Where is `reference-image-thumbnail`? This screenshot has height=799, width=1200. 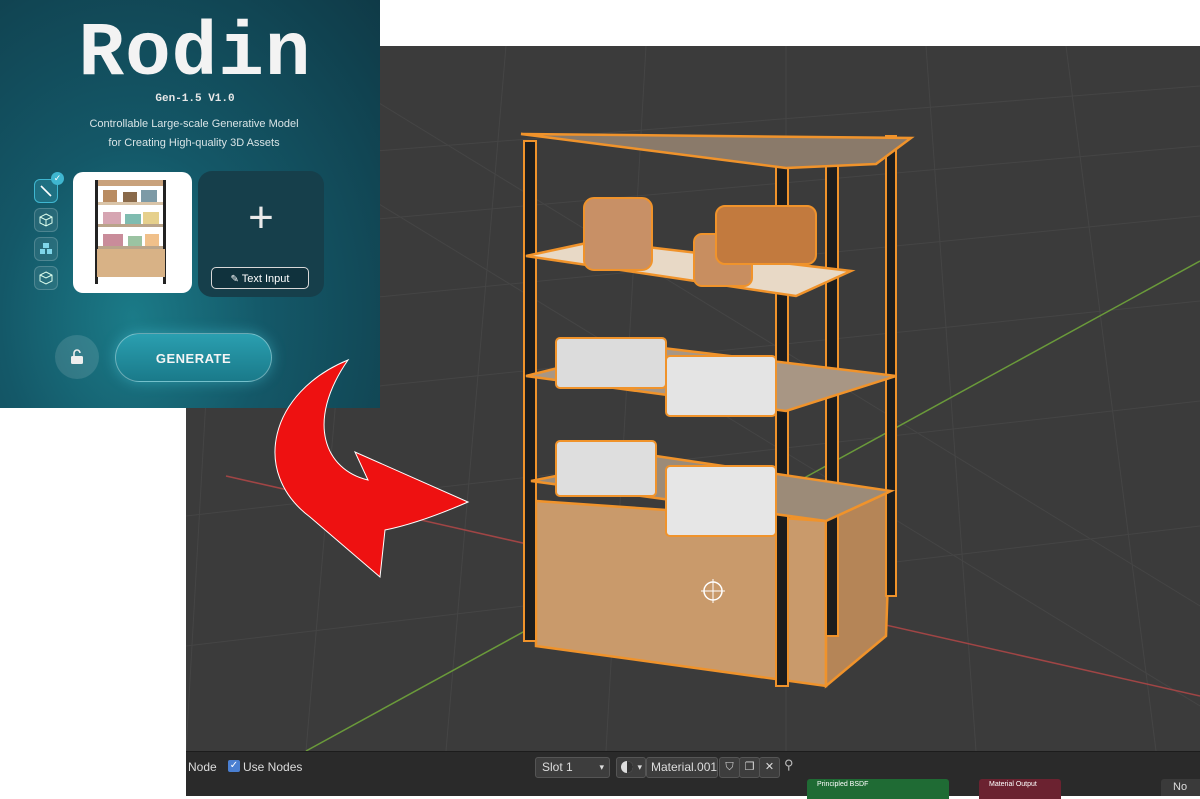
reference-image-thumbnail is located at coordinates (132, 232).